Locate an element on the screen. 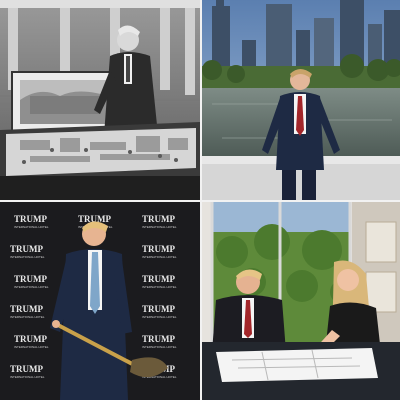 Image resolution: width=400 pixels, height=400 pixels. collage-divider-horizontal is located at coordinates (200, 201).